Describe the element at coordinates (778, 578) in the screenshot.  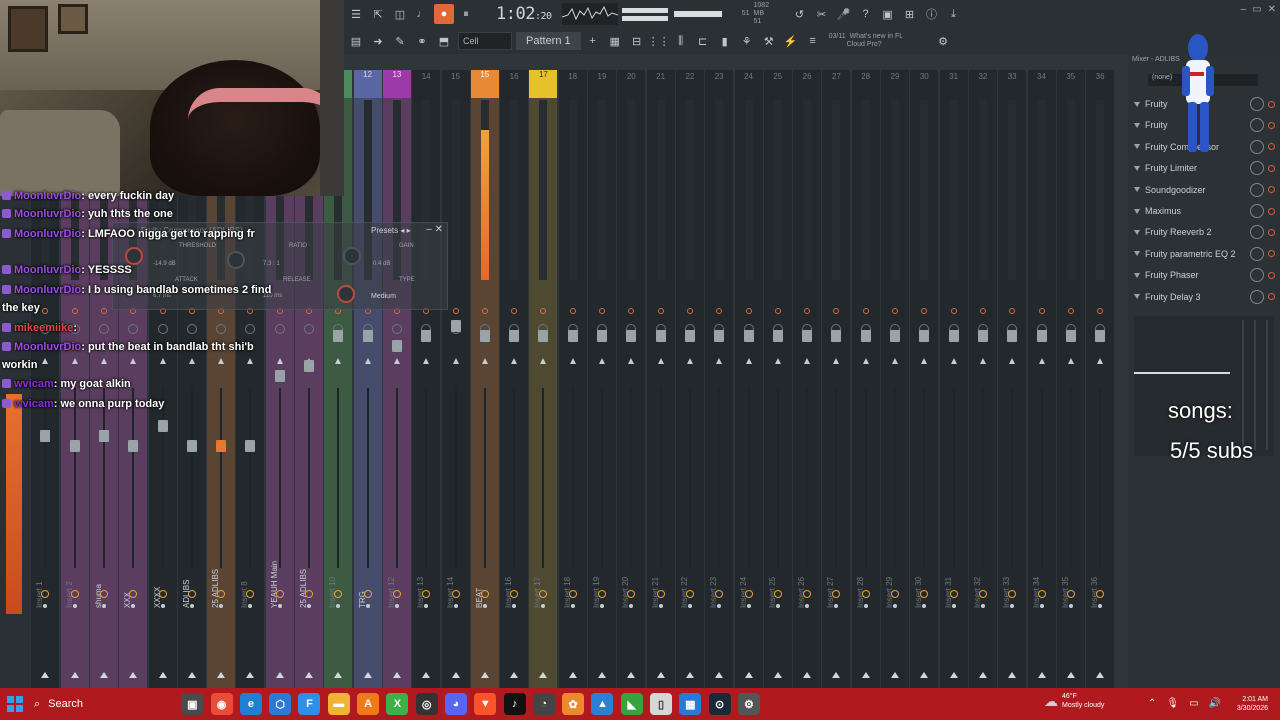
I see `track-name: Insert 25` at that location.